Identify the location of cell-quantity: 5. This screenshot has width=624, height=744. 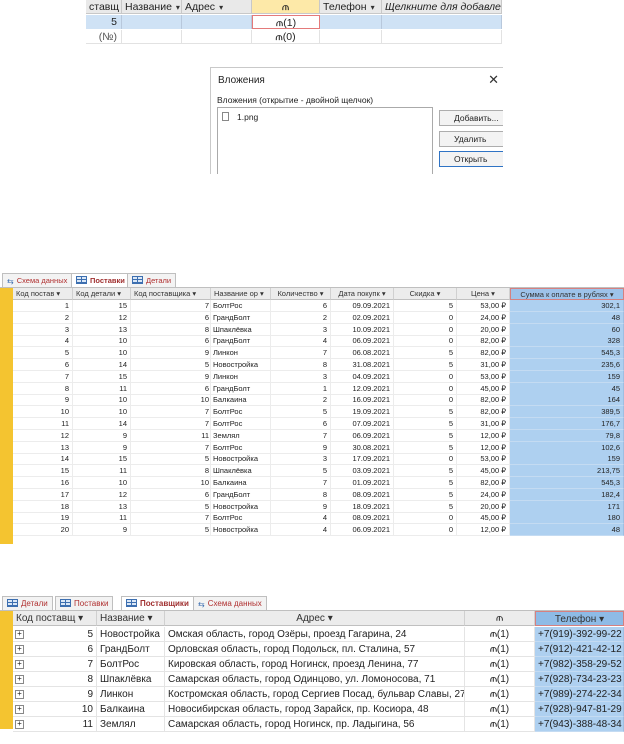
(301, 471).